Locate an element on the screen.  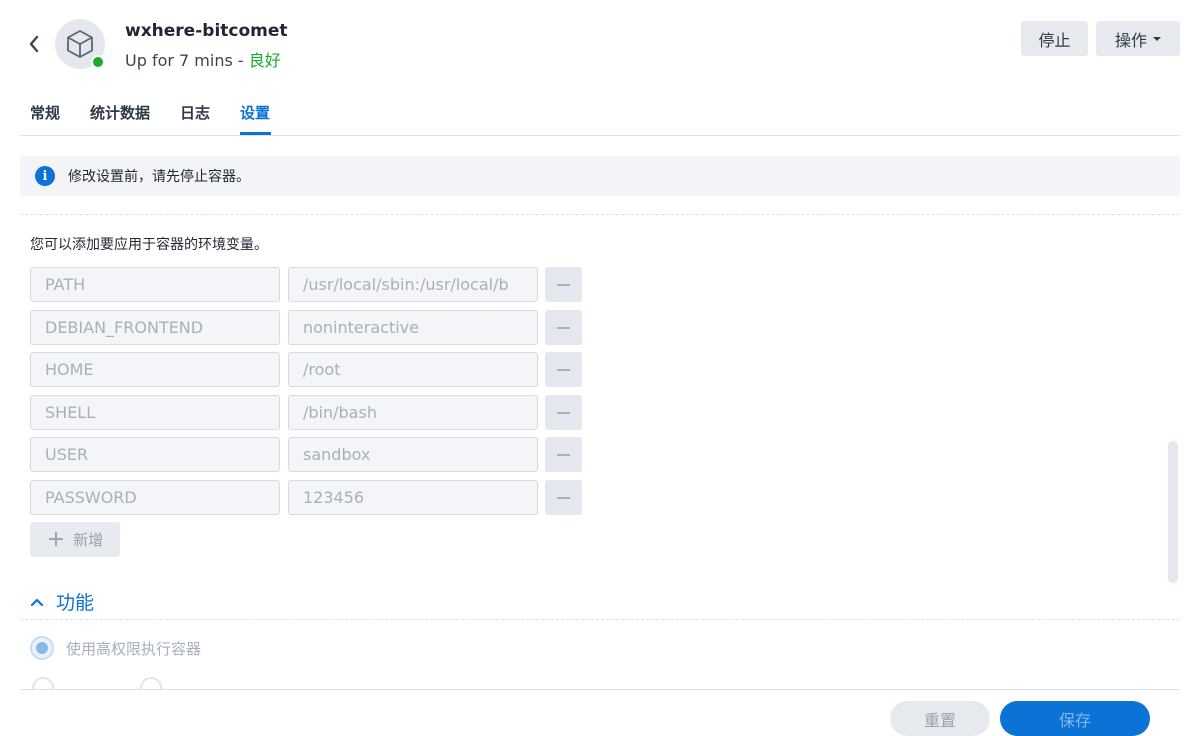
env-value-field: /usr/local/sbin:/usr/local/b is located at coordinates (413, 284).